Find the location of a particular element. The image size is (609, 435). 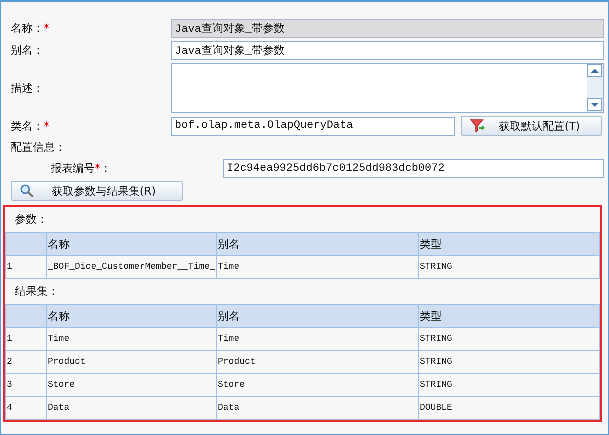

field-label: 描述： is located at coordinates (27, 88).